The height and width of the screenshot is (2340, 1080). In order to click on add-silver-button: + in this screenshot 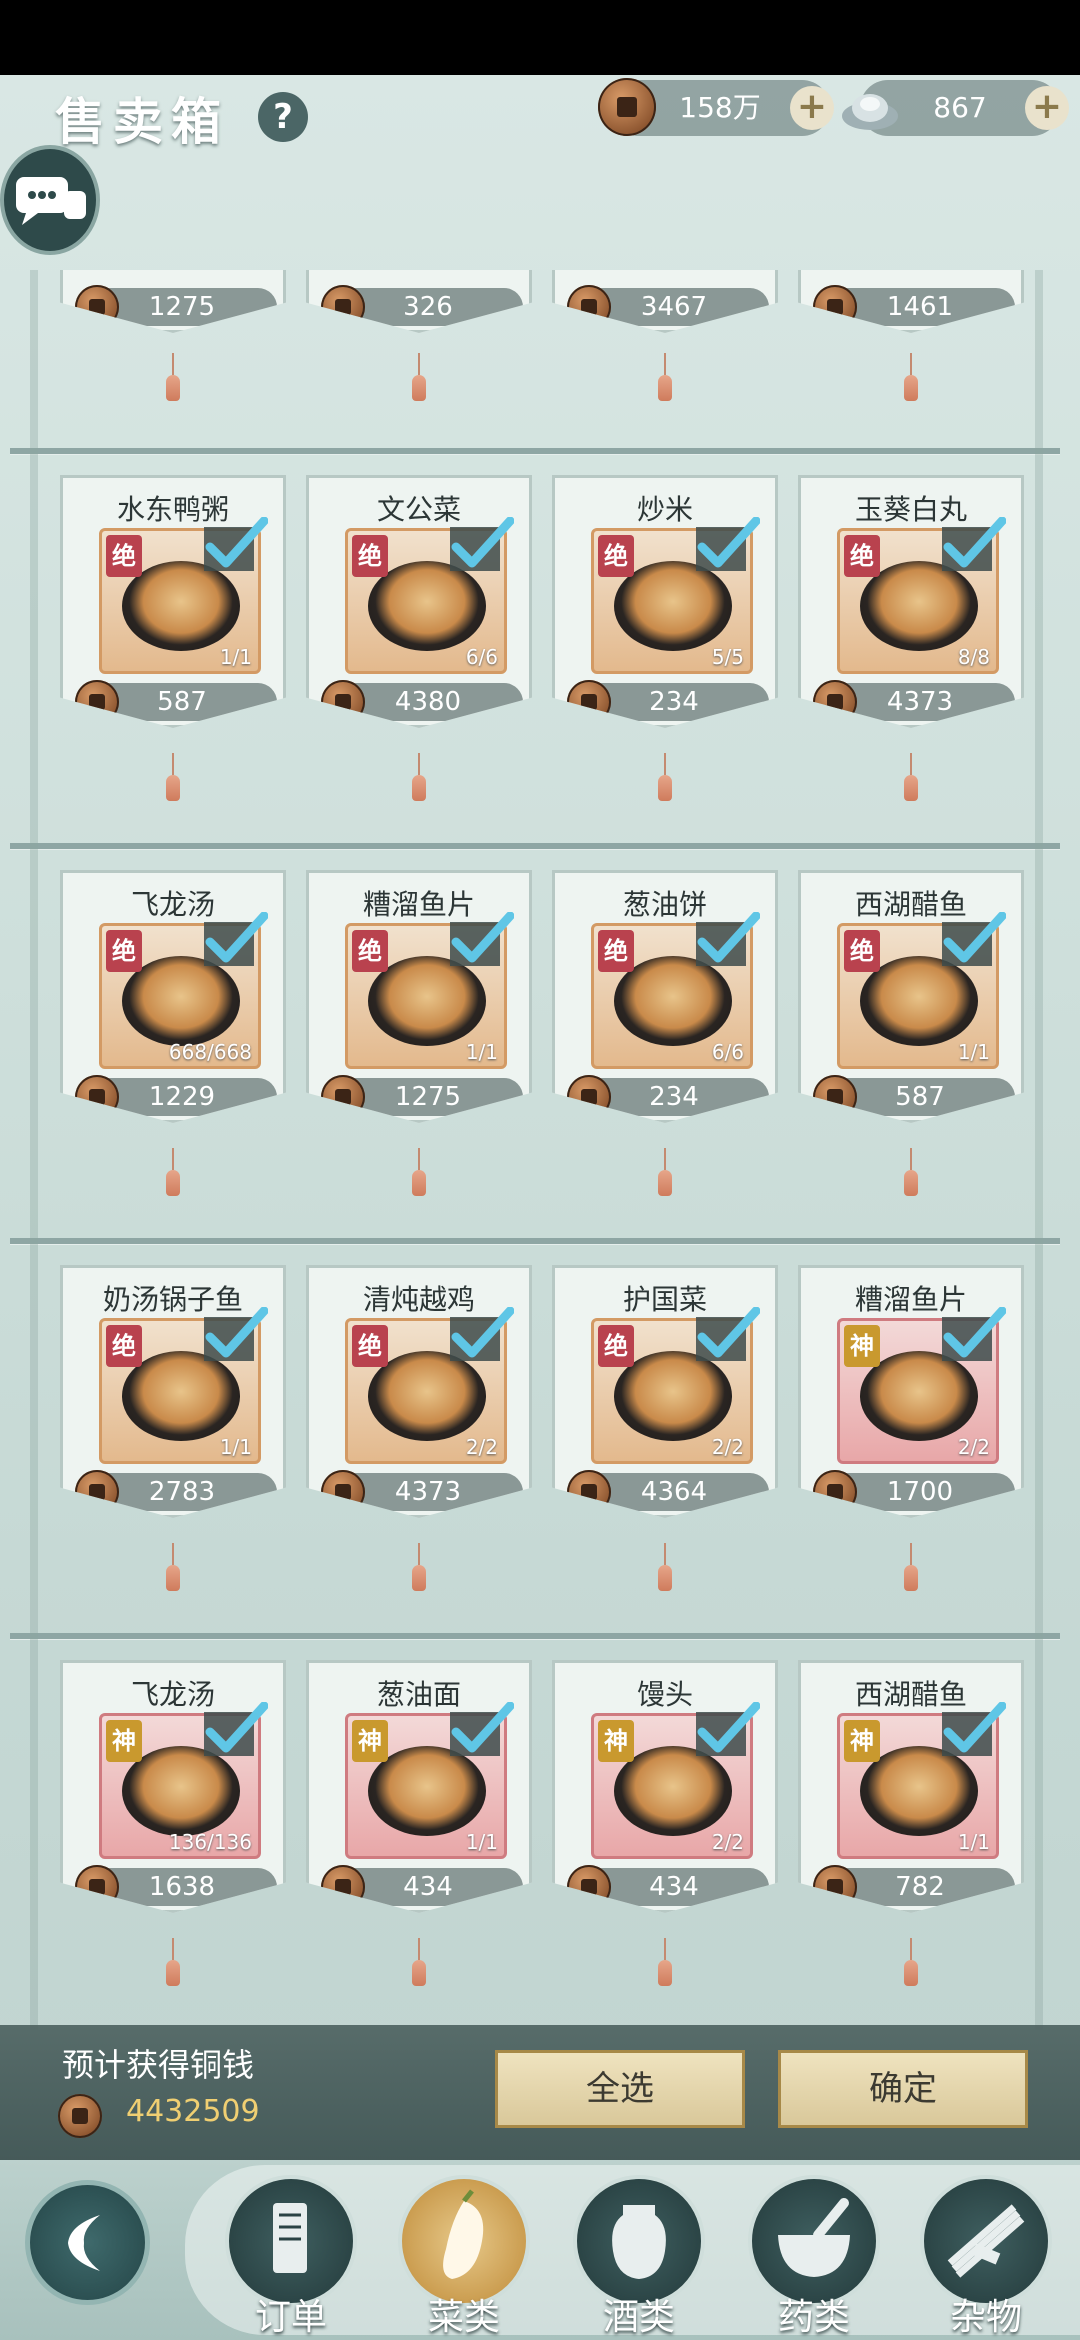, I will do `click(1047, 108)`.